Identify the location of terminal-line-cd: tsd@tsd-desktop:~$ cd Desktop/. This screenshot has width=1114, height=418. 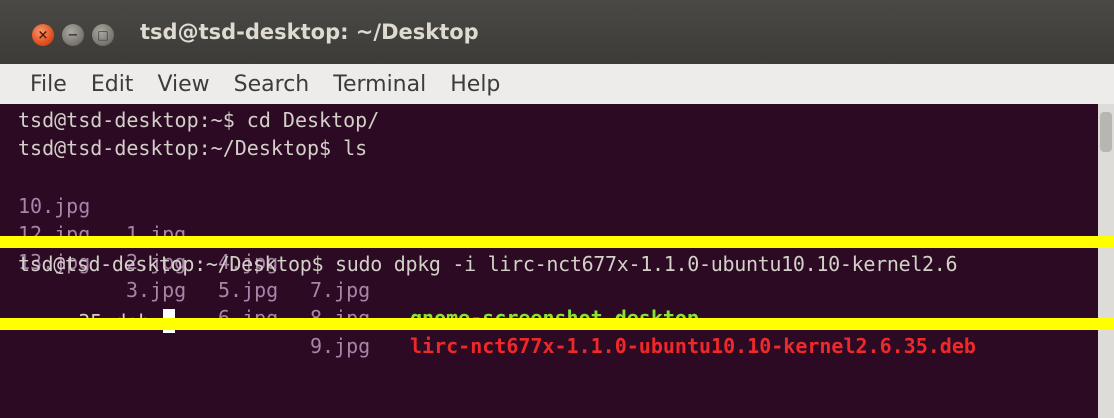
(199, 120).